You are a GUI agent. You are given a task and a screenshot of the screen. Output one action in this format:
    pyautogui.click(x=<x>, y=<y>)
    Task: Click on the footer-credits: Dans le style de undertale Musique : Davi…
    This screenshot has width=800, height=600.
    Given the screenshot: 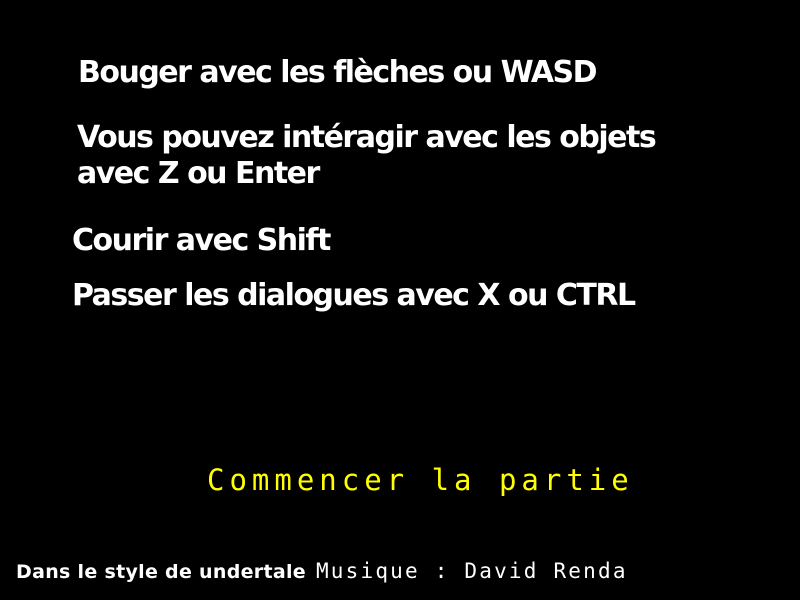 What is the action you would take?
    pyautogui.click(x=322, y=571)
    